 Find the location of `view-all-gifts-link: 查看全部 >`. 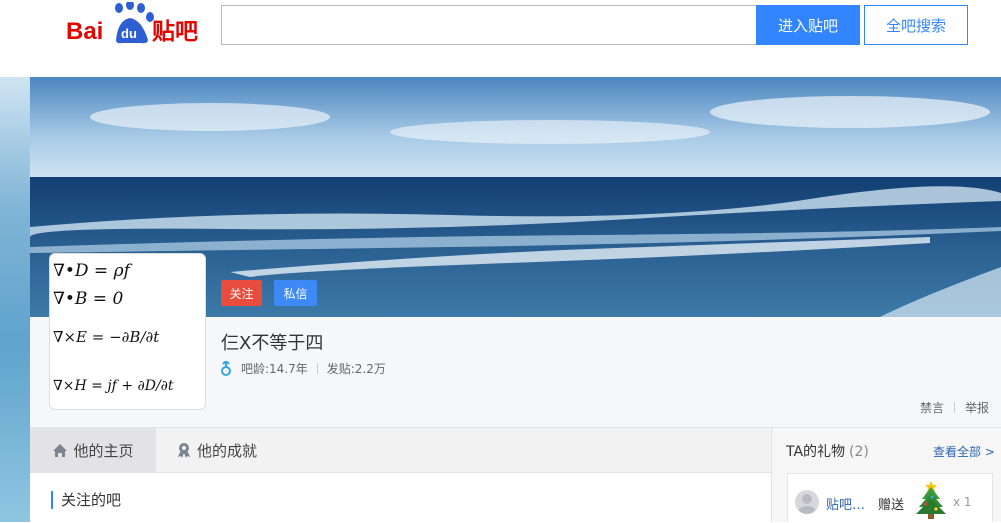

view-all-gifts-link: 查看全部 > is located at coordinates (964, 451).